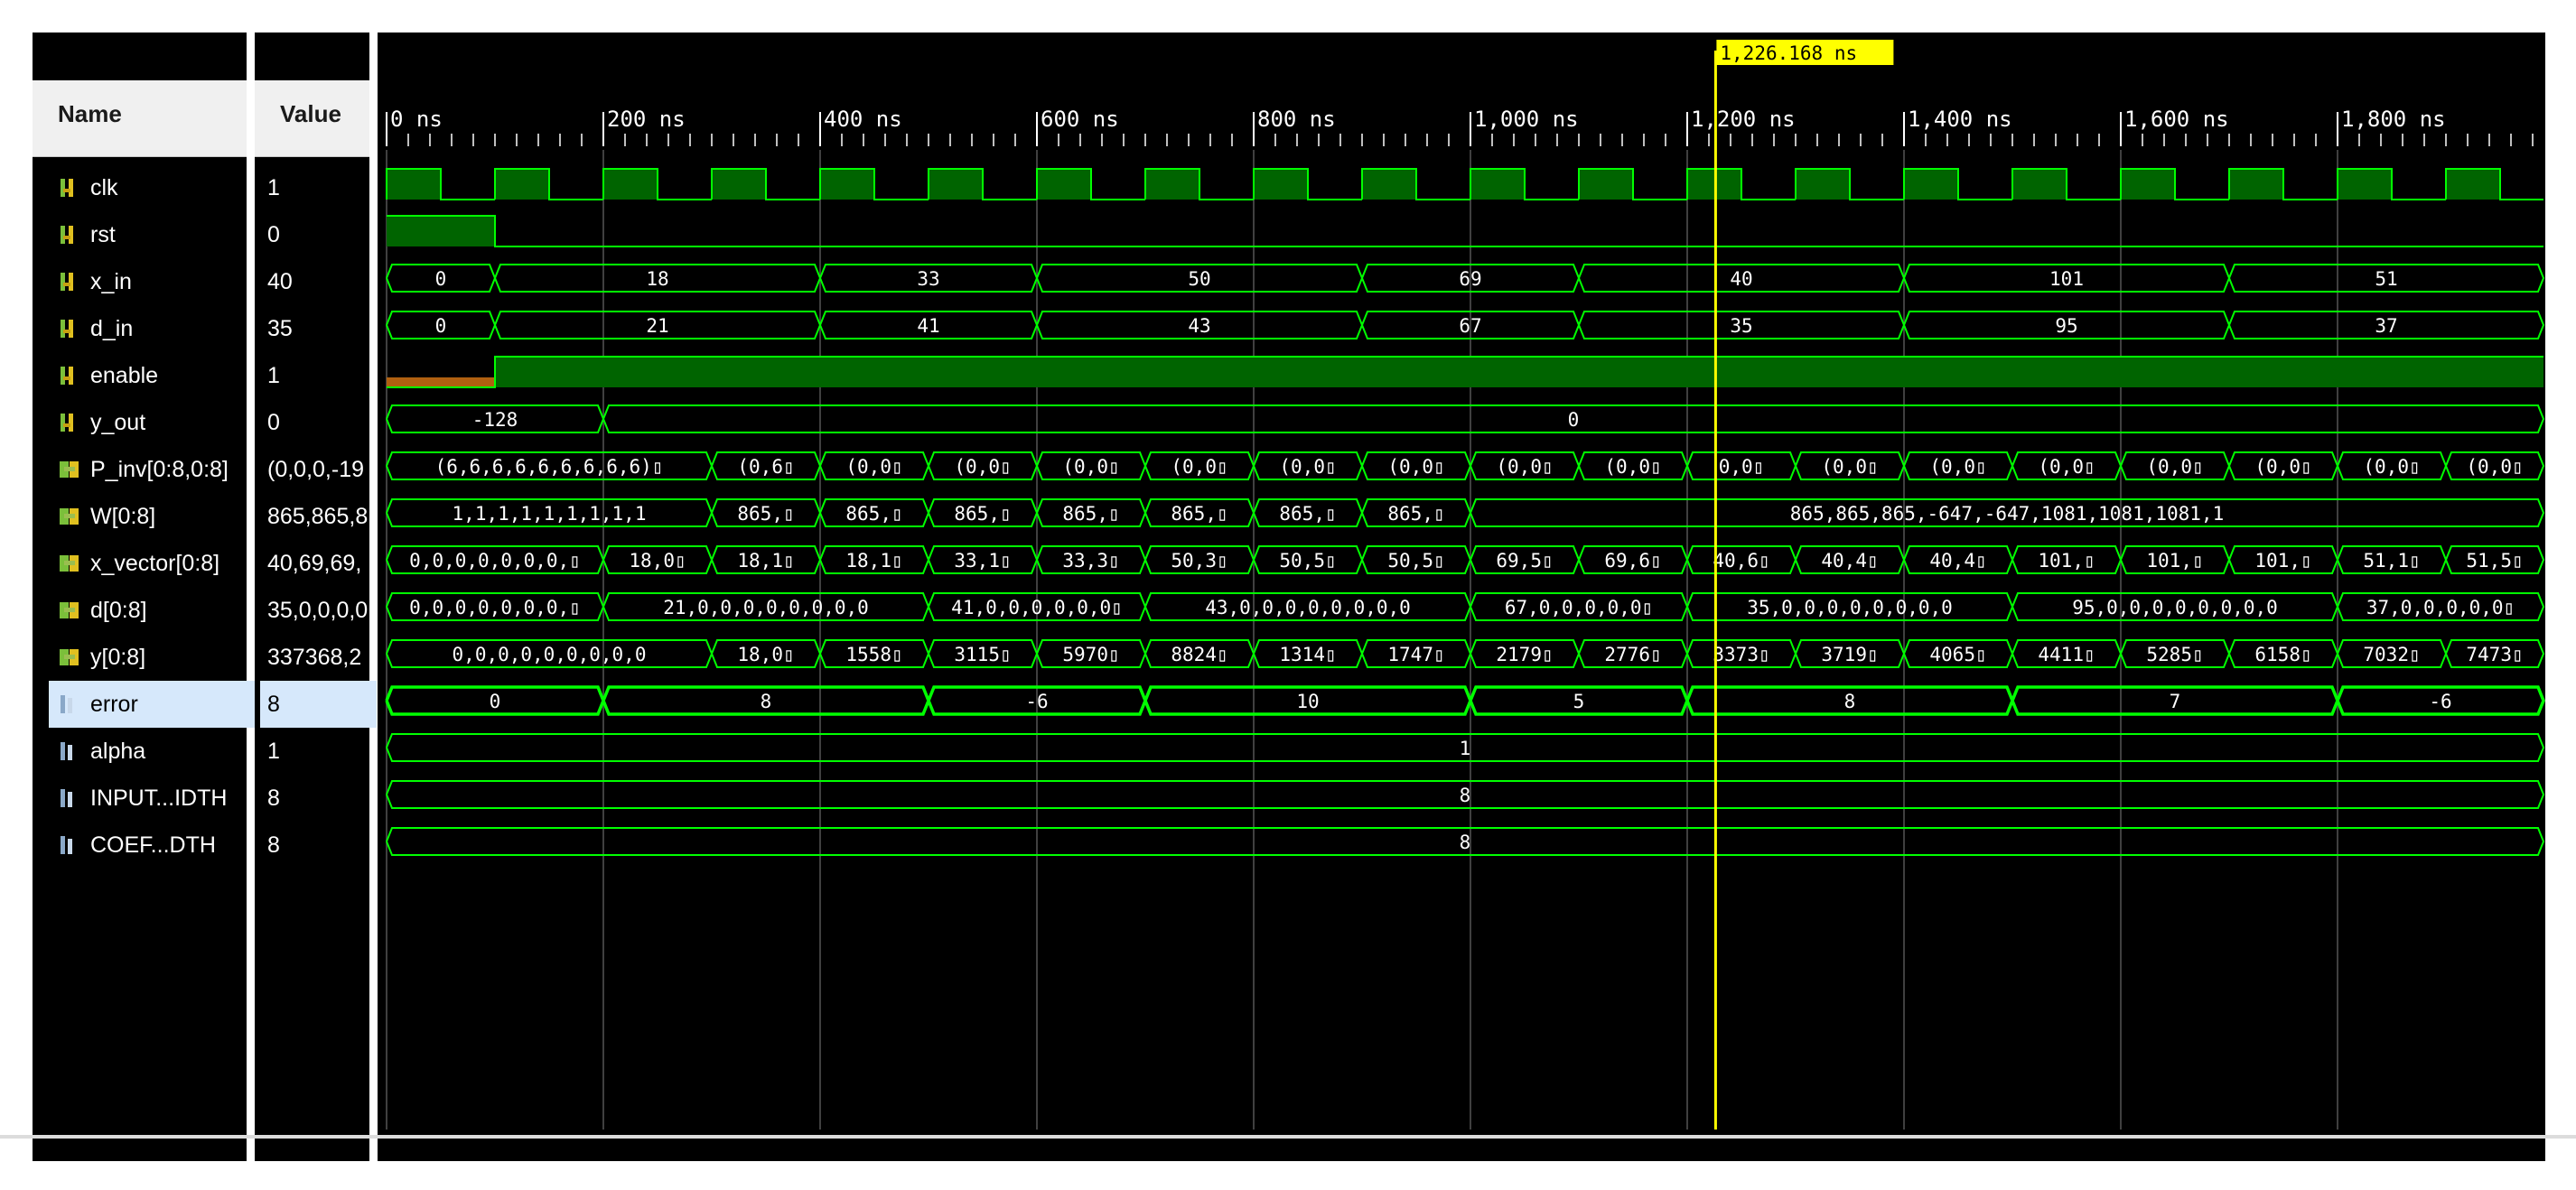 This screenshot has height=1190, width=2576. Describe the element at coordinates (1958, 561) in the screenshot. I see `bus-value-label: 40,4▯` at that location.